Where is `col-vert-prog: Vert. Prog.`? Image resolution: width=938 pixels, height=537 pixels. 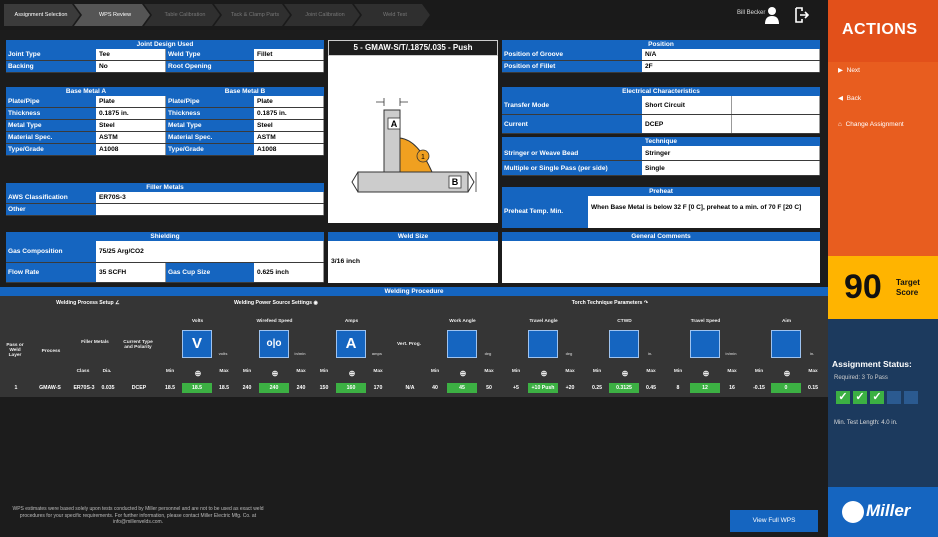
col-vert-prog: Vert. Prog. is located at coordinates (409, 344).